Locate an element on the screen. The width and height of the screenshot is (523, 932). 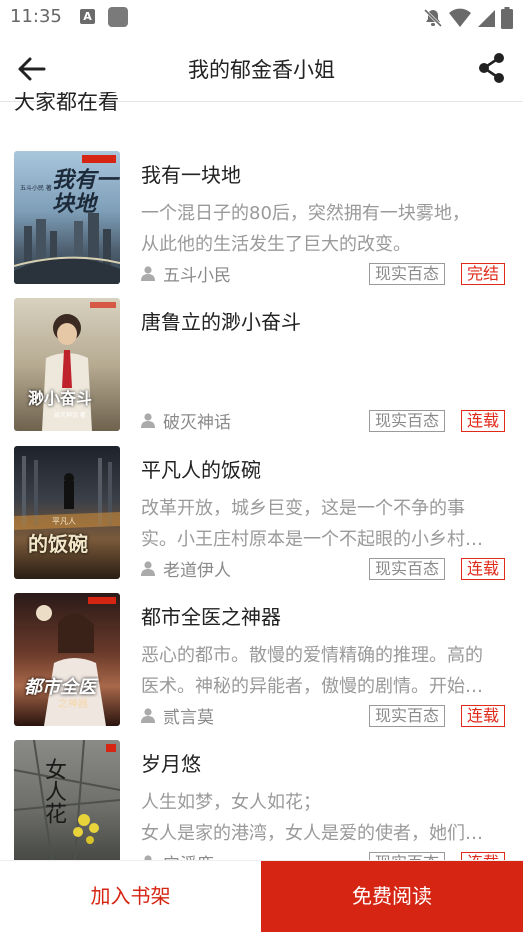
section-heading: 大家都在看 is located at coordinates (66, 103).